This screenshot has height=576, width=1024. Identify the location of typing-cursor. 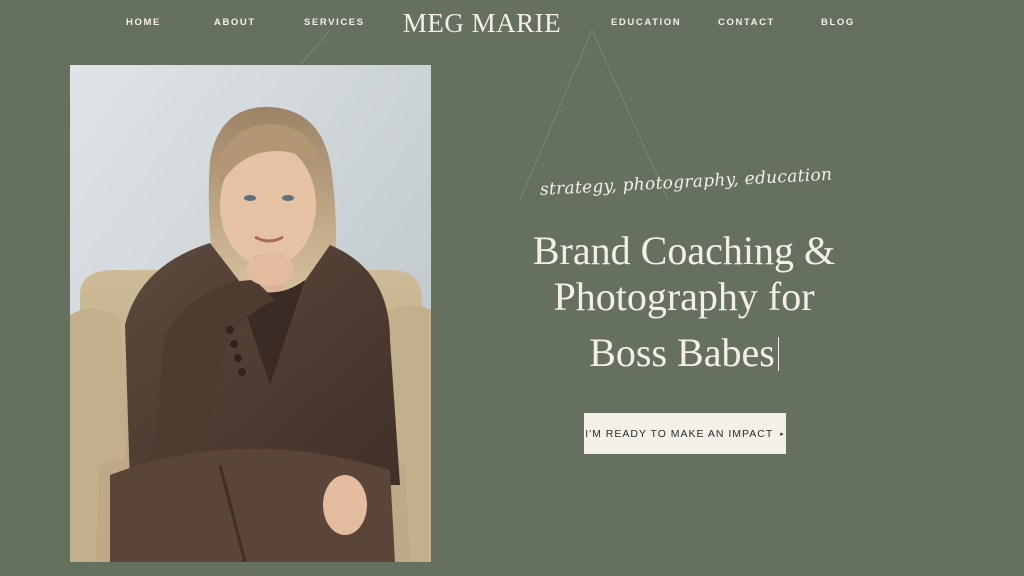
(778, 354).